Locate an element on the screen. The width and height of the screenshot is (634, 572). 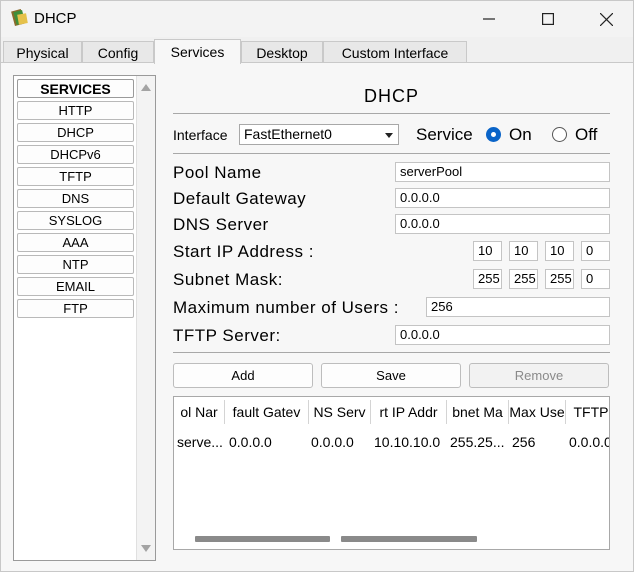
service-off-label: Off is located at coordinates (586, 135).